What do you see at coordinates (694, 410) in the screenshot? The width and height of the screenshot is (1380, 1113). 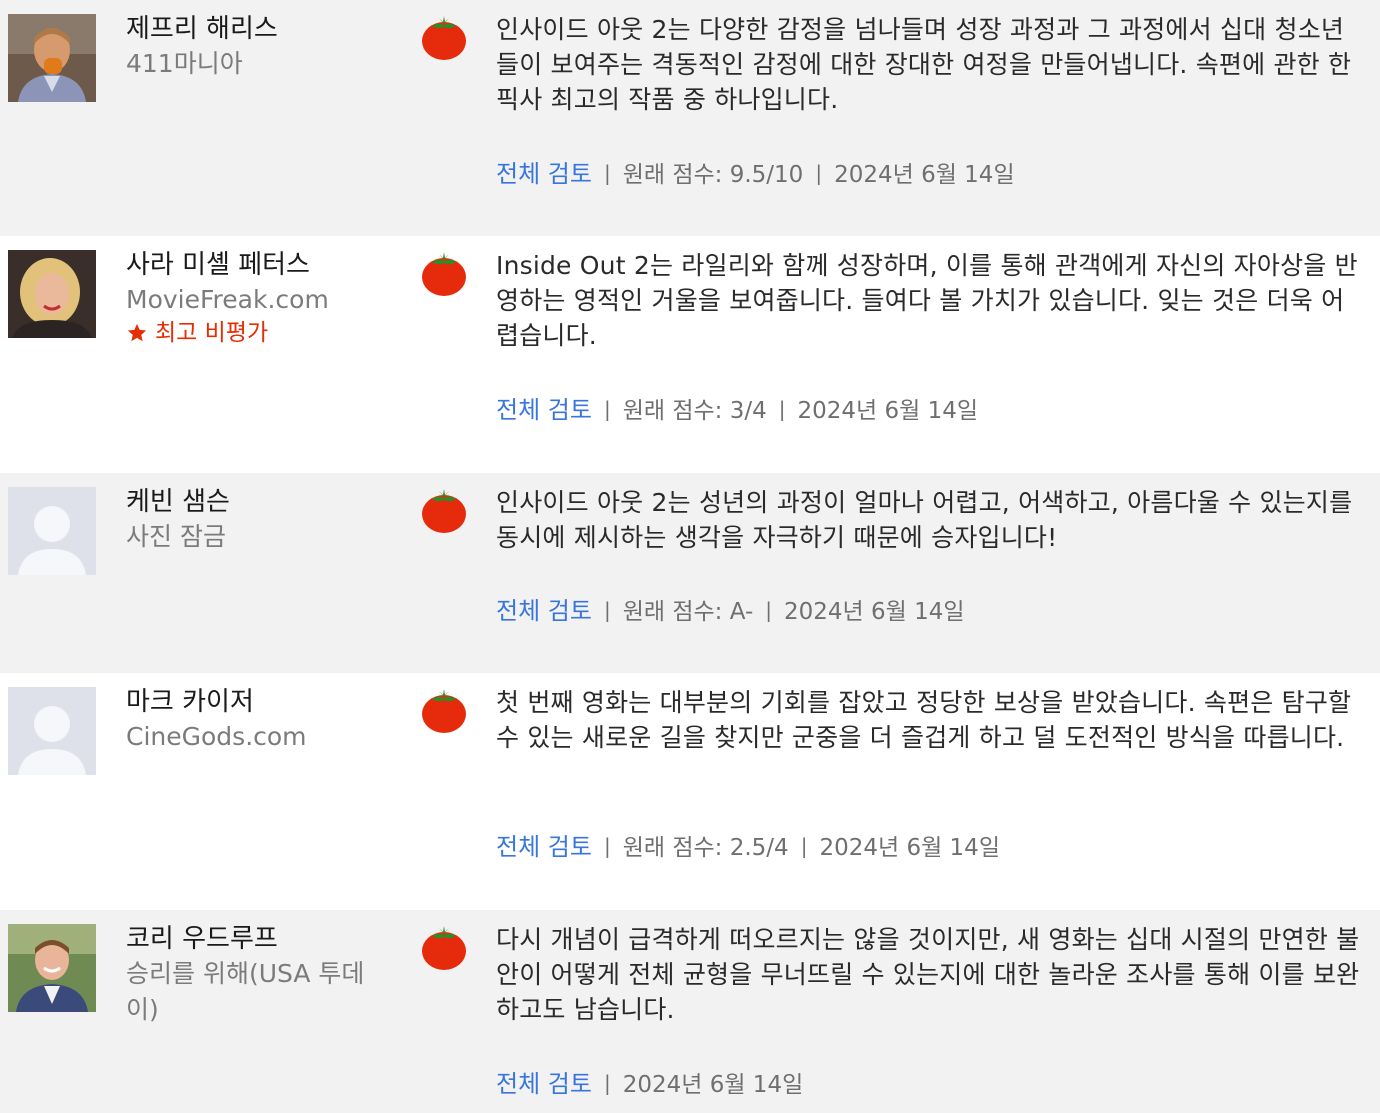 I see `original-score: 원래 점수: 3/4` at bounding box center [694, 410].